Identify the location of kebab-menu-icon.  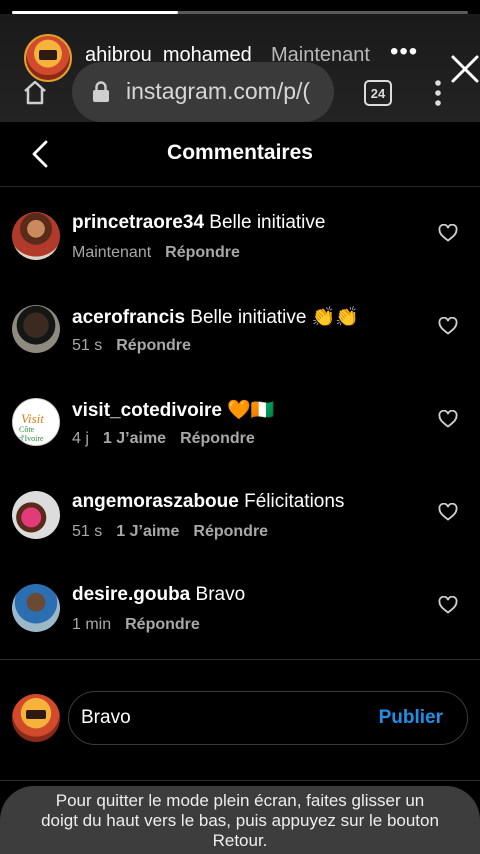
(438, 93).